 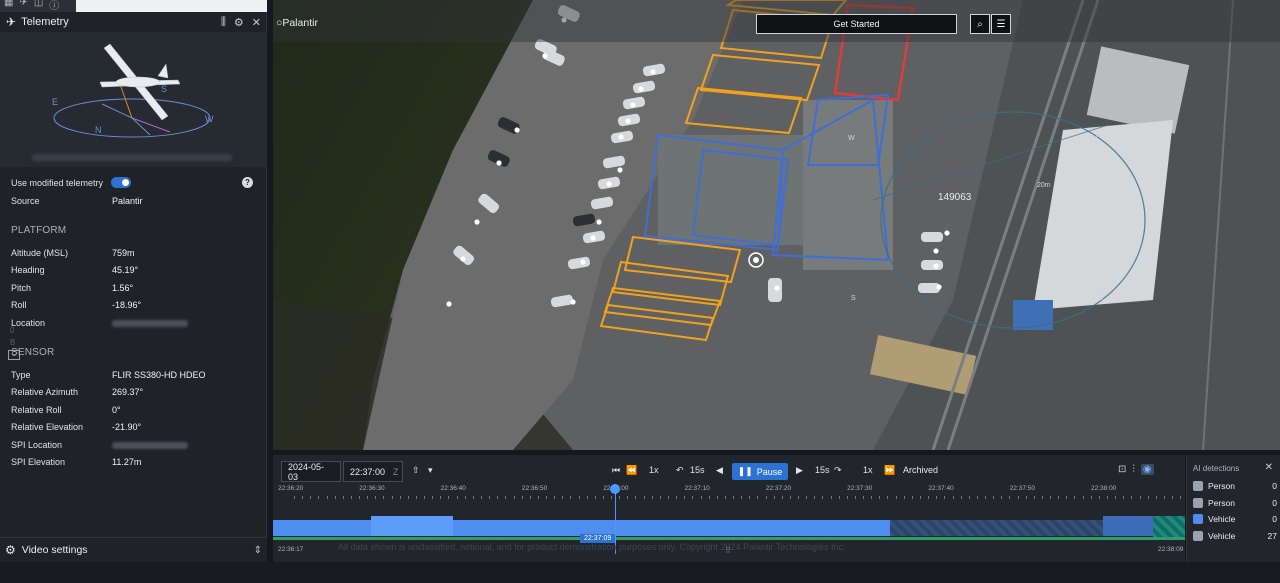 What do you see at coordinates (1122, 469) in the screenshot?
I see `crop-frame-icon: ⊡` at bounding box center [1122, 469].